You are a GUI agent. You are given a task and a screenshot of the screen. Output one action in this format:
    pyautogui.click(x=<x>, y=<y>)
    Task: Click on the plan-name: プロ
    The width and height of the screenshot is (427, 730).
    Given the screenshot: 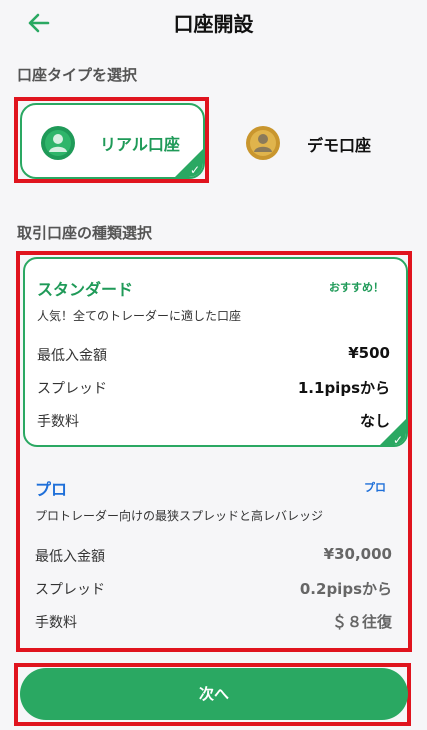 What is the action you would take?
    pyautogui.click(x=51, y=489)
    